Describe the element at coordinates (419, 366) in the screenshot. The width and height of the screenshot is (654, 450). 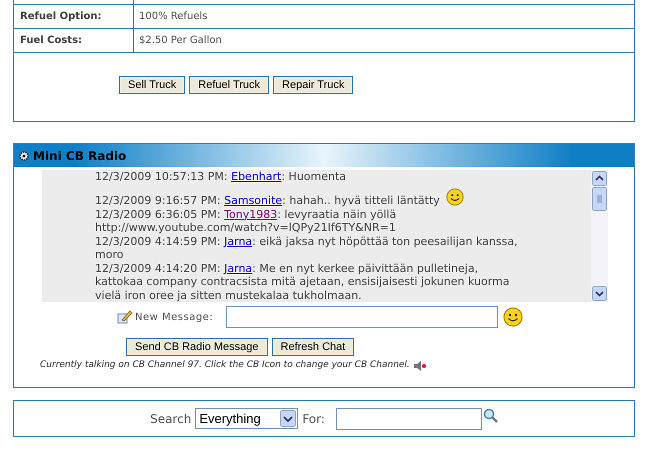
I see `speaker-icon` at that location.